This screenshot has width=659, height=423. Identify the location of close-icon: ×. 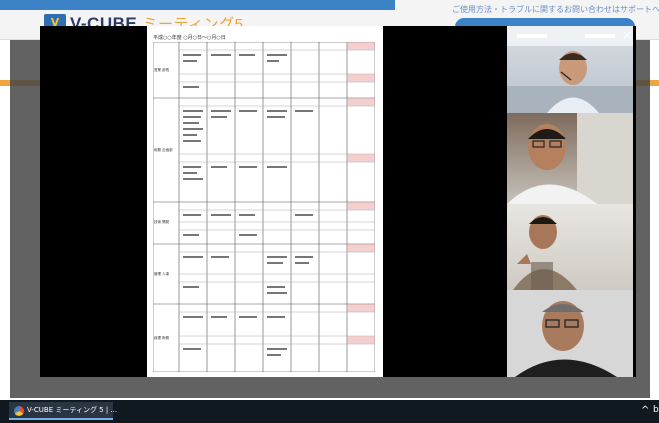
(627, 35).